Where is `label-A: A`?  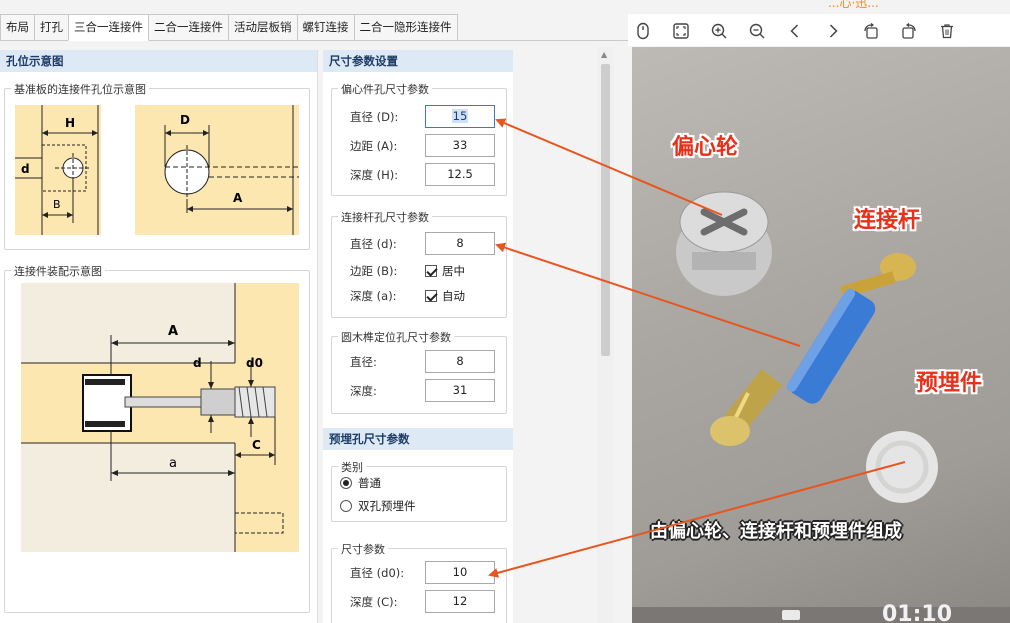
label-A: A is located at coordinates (238, 198).